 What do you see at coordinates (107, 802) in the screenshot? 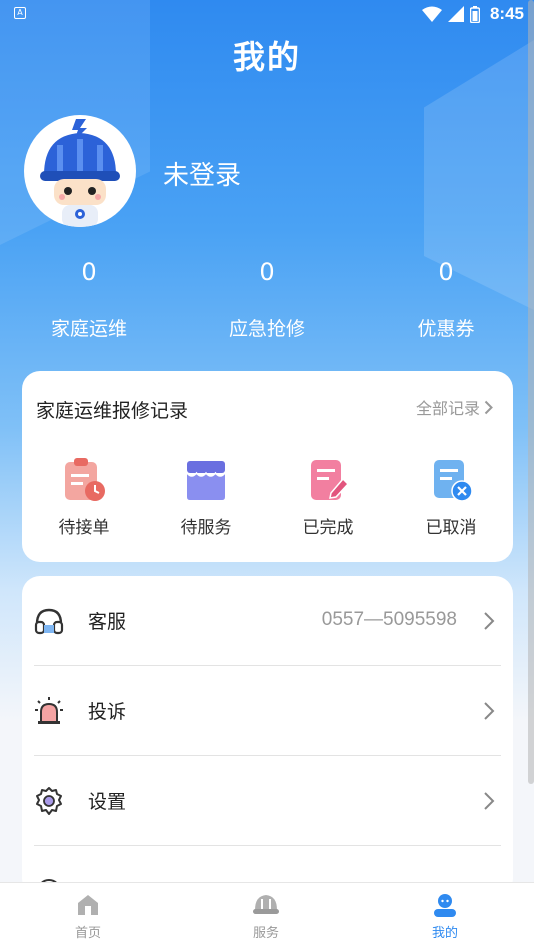
I see `menu-label: 设置` at bounding box center [107, 802].